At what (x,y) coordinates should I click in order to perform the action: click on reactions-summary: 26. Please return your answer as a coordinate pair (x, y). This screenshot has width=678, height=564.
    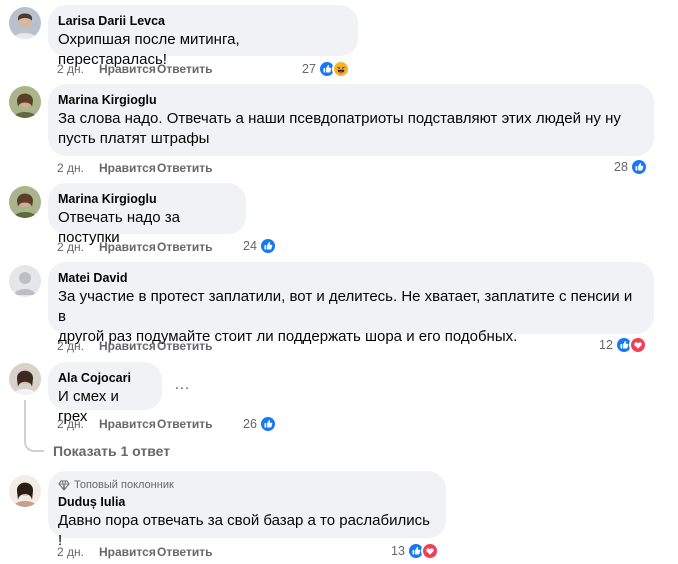
    Looking at the image, I should click on (260, 424).